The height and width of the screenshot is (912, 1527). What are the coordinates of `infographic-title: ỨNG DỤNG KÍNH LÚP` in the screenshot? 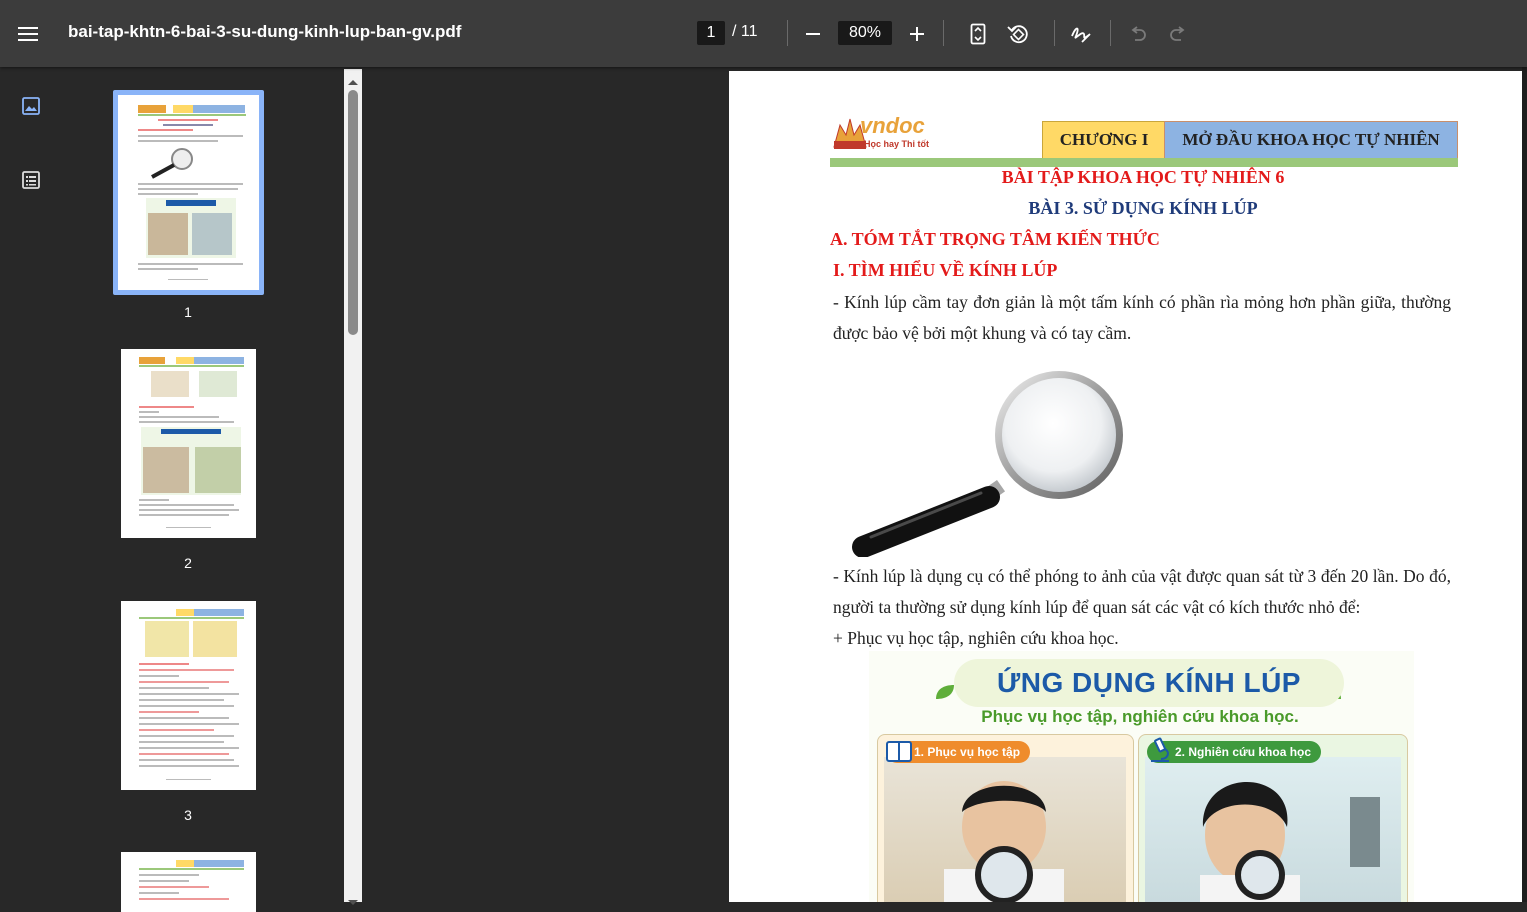 It's located at (1149, 683).